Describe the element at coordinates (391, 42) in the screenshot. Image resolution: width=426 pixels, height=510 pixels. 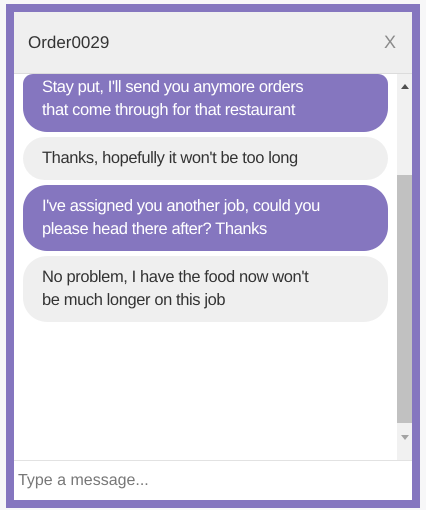
I see `close-button: X` at that location.